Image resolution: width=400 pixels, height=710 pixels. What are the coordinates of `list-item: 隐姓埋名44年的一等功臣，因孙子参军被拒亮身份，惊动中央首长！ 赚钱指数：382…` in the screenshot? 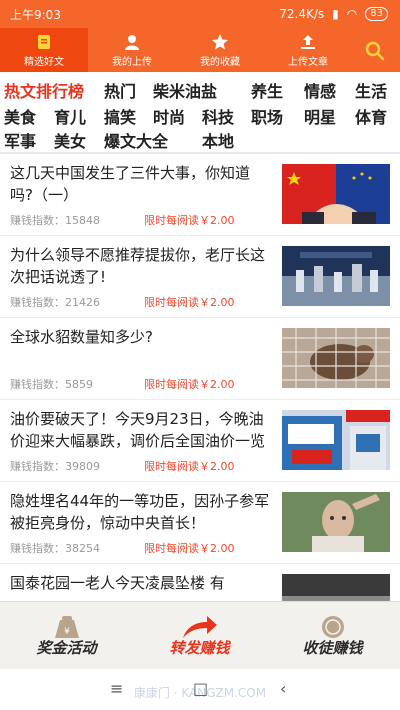 It's located at (200, 523).